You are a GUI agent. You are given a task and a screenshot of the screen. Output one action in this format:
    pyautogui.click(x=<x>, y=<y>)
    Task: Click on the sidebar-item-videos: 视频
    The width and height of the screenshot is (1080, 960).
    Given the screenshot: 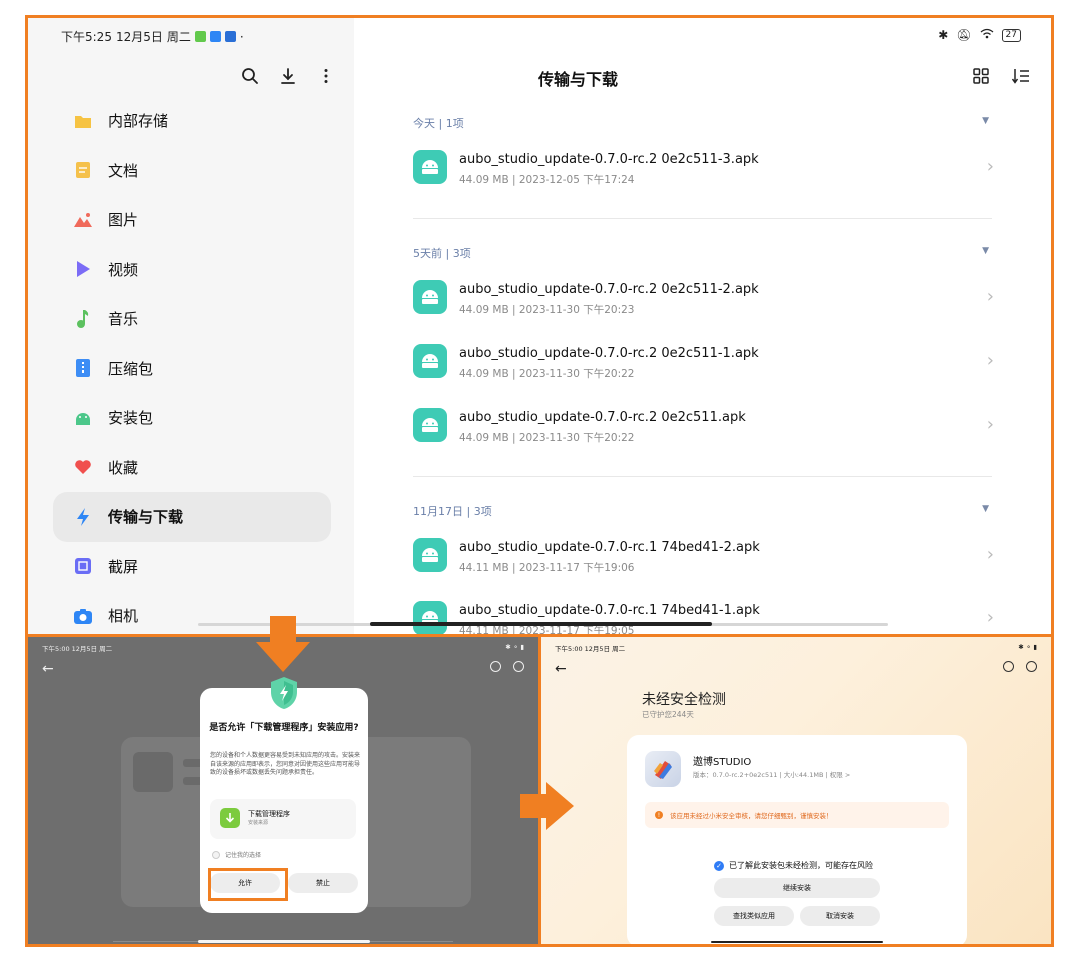 What is the action you would take?
    pyautogui.click(x=192, y=270)
    